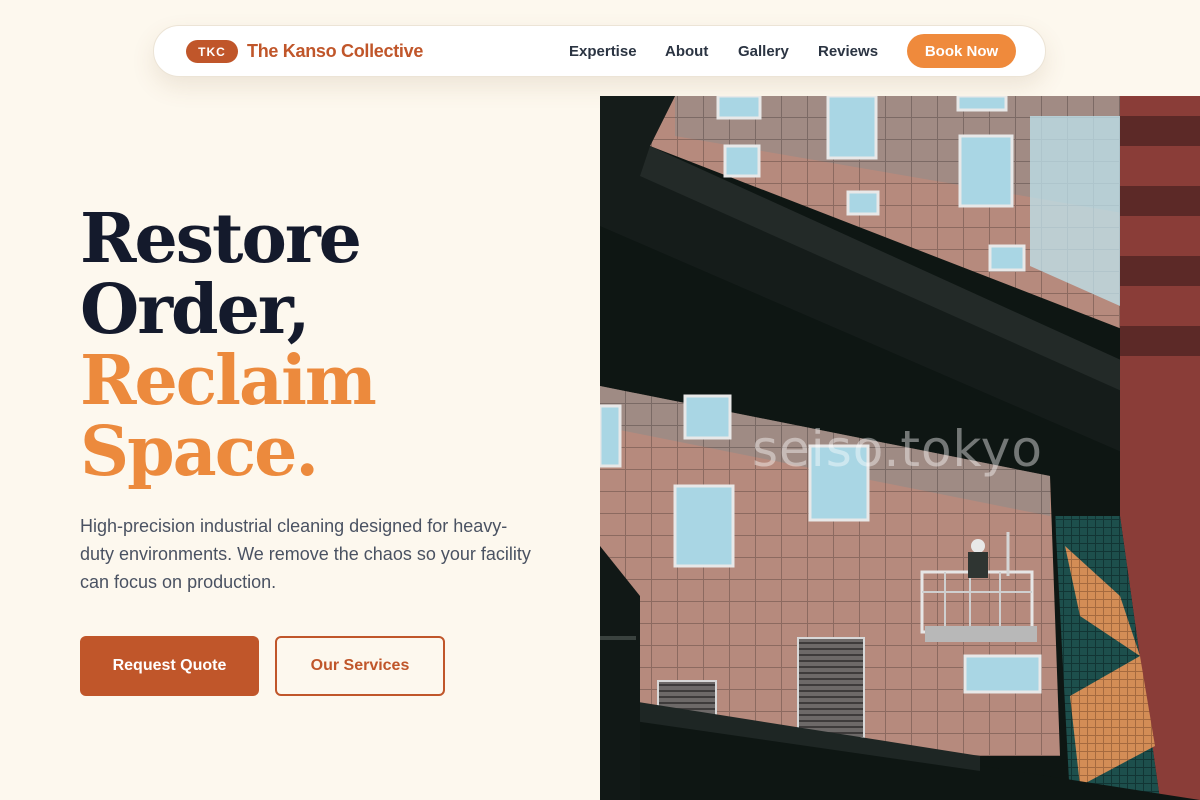 The height and width of the screenshot is (800, 1200). Describe the element at coordinates (221, 239) in the screenshot. I see `headline-line-1: Restore` at that location.